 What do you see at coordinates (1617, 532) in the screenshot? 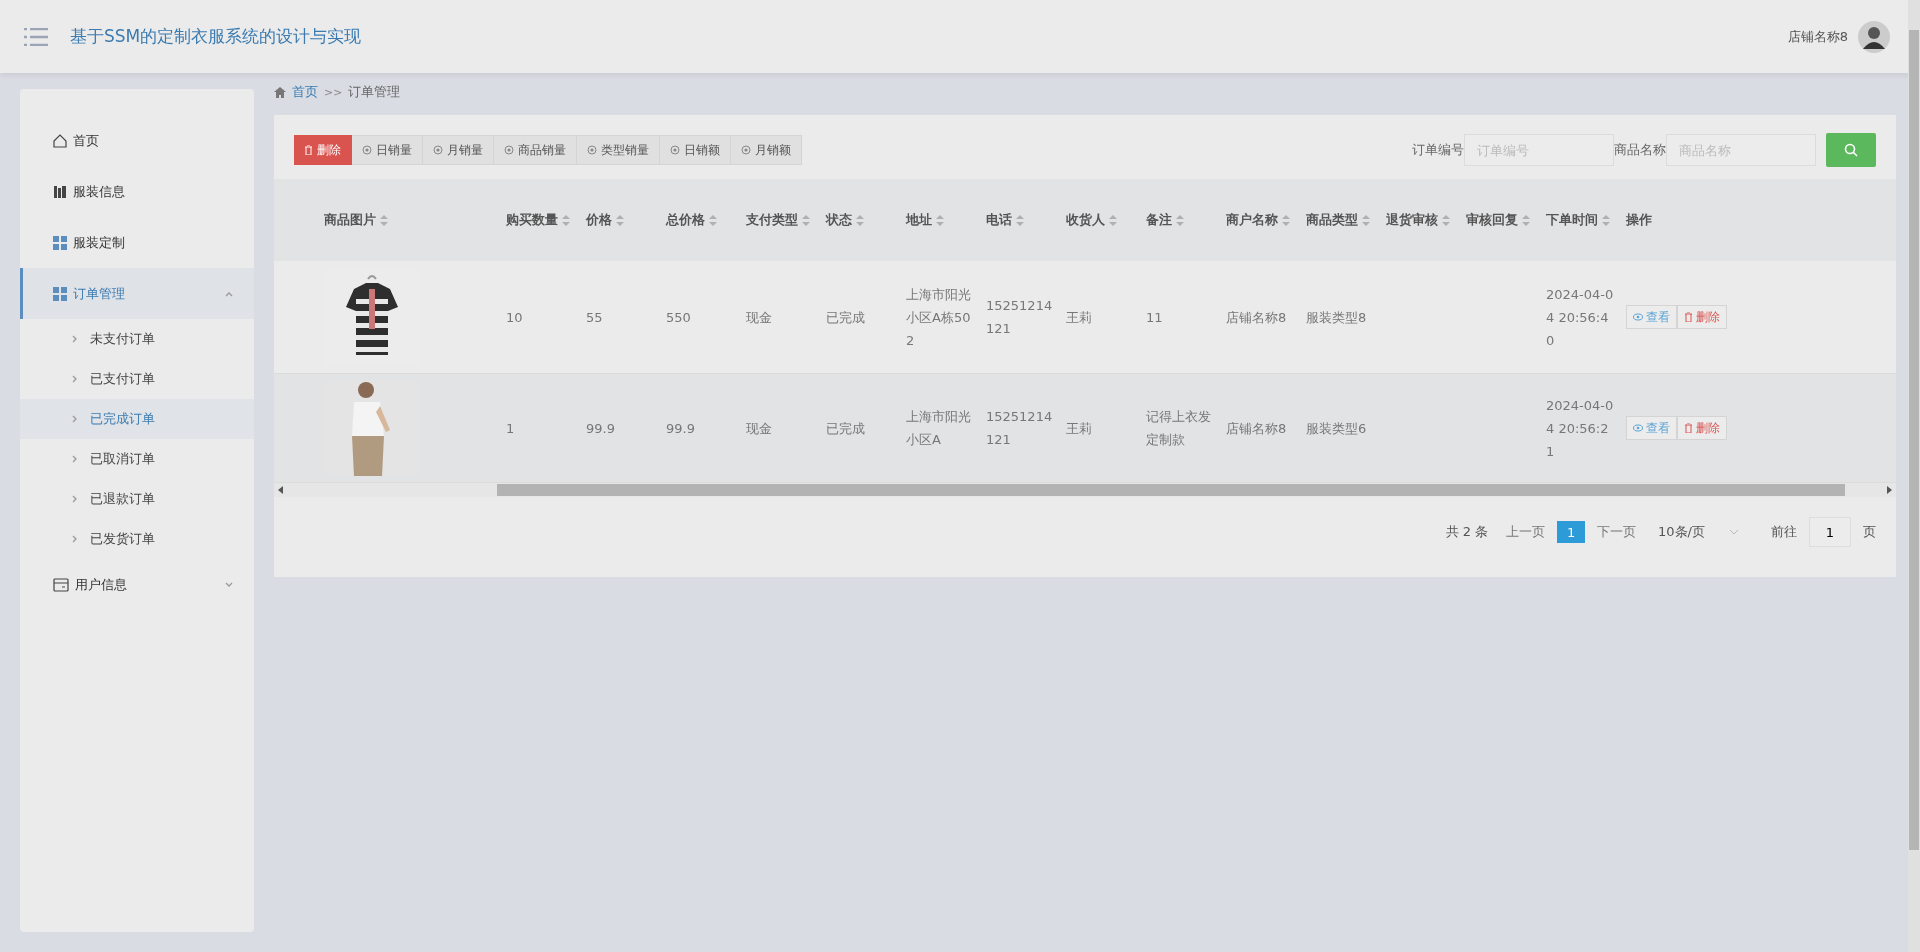
I see `next-page-link: 下一页` at bounding box center [1617, 532].